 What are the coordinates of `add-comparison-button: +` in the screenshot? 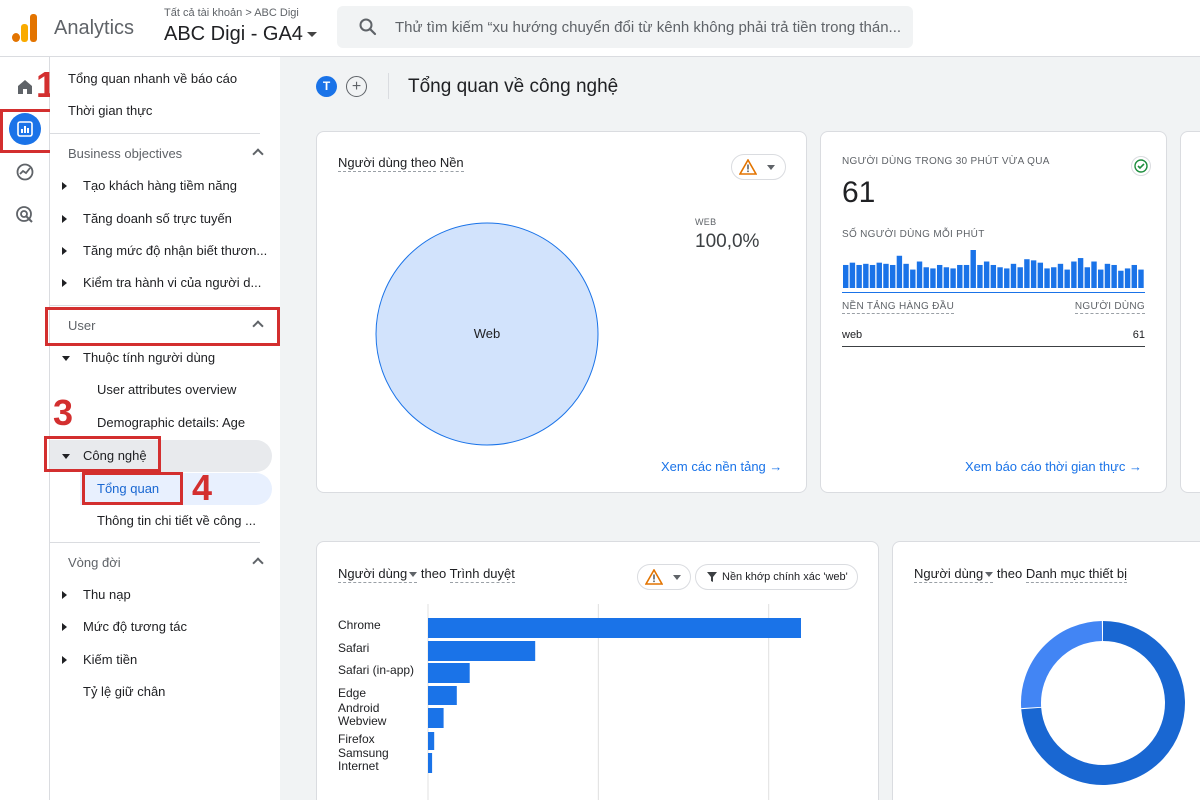 It's located at (356, 86).